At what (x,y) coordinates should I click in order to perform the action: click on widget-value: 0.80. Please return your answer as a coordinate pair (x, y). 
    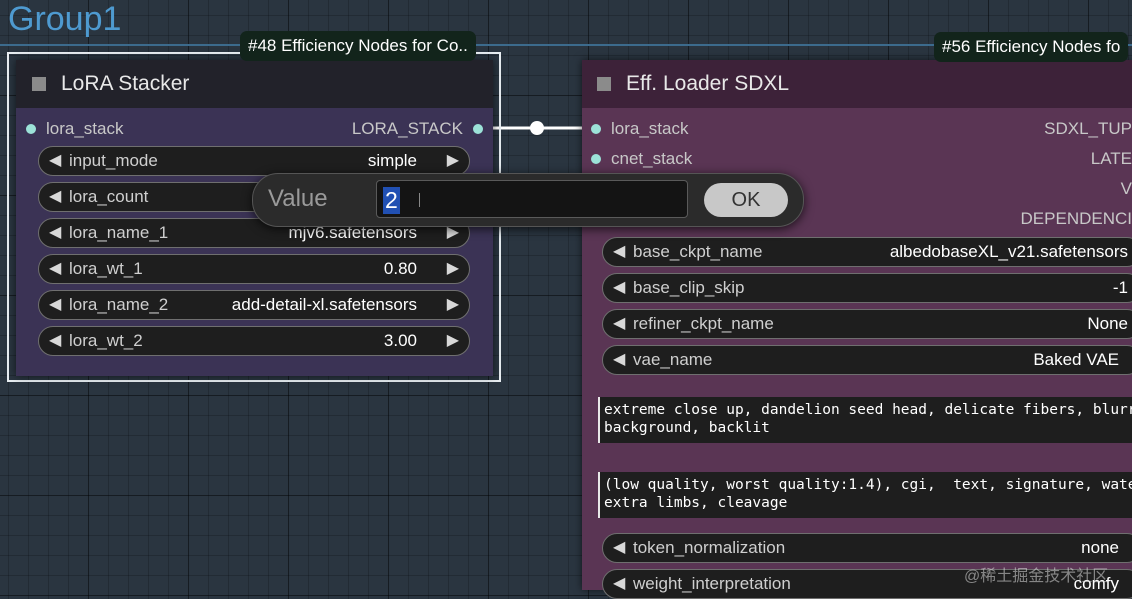
    Looking at the image, I should click on (400, 268).